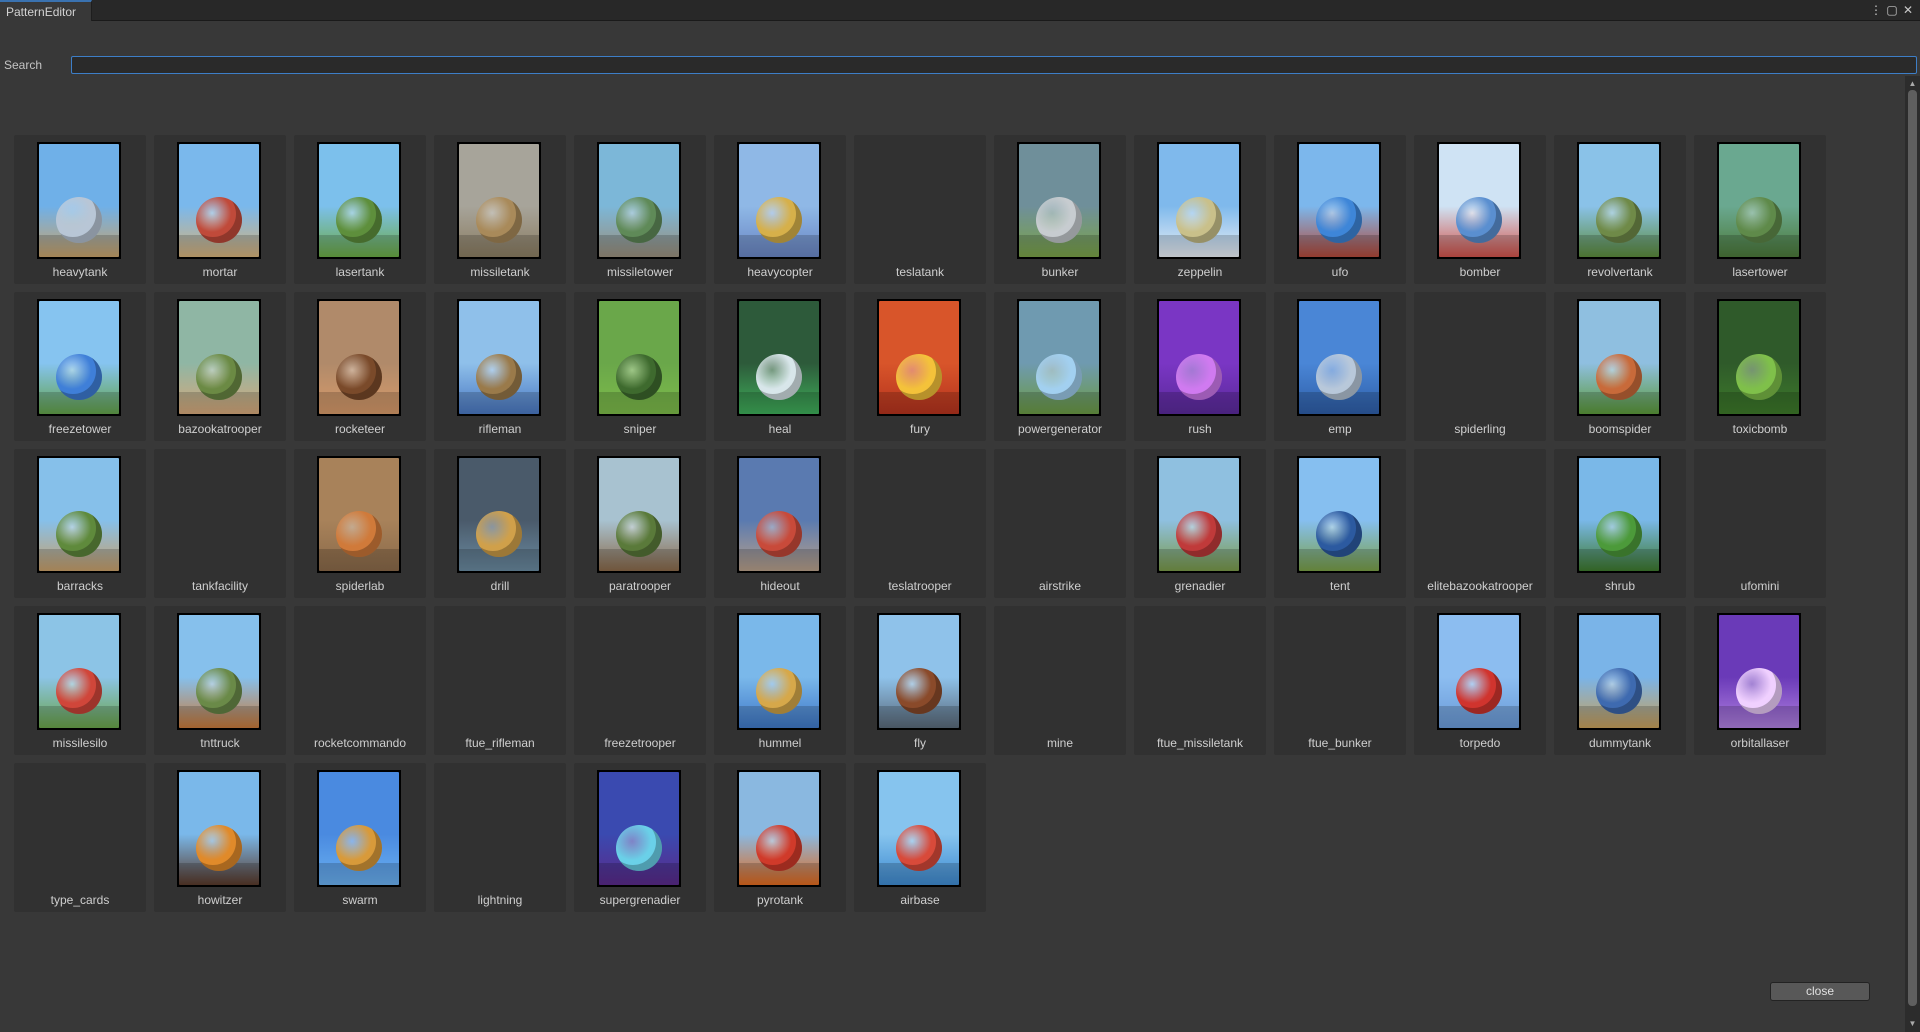 This screenshot has width=1920, height=1032. Describe the element at coordinates (220, 523) in the screenshot. I see `pattern-card-tankfacility: tankfacility` at that location.